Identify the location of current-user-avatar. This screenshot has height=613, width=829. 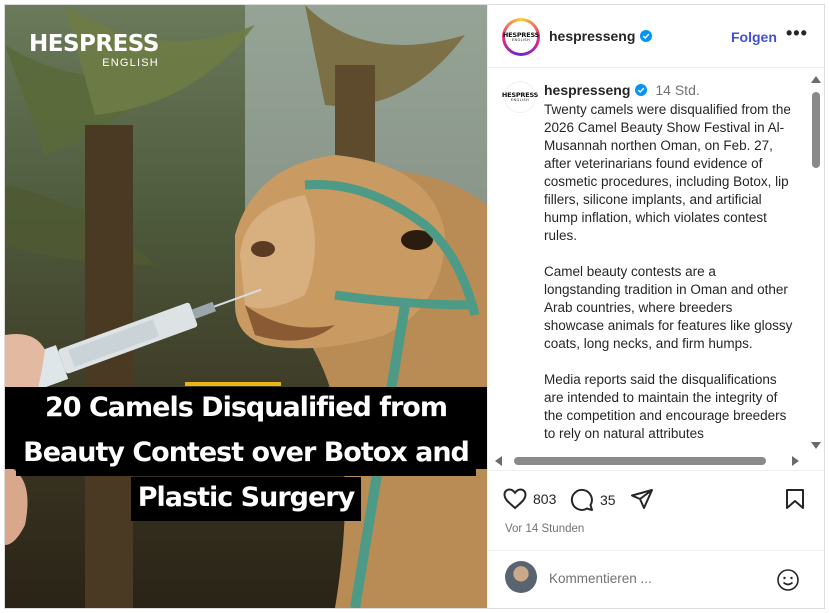
(521, 577).